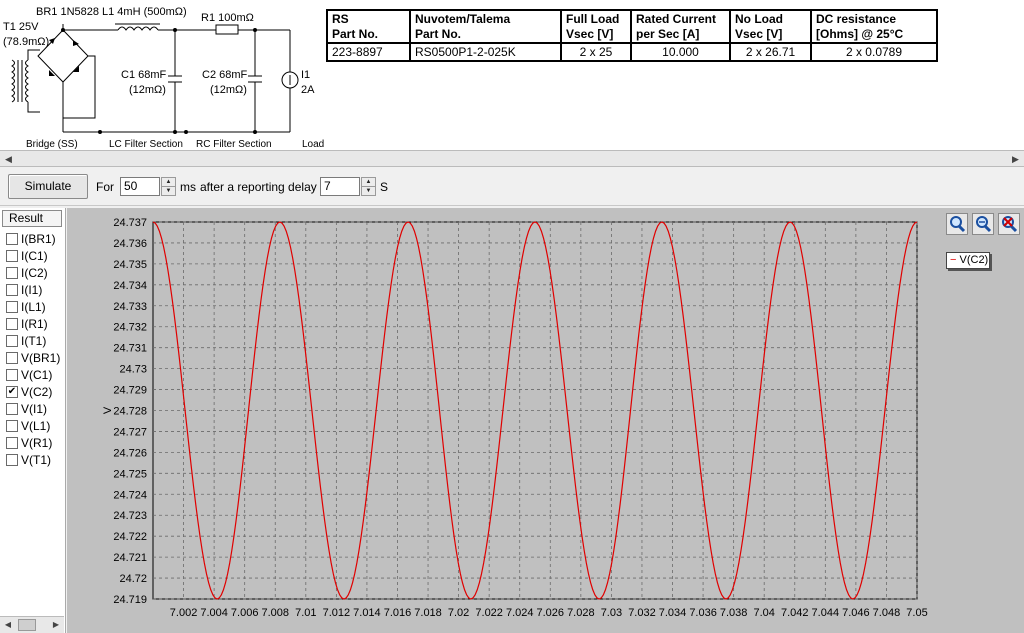  I want to click on signal-item: ✔ V(C2), so click(33, 391).